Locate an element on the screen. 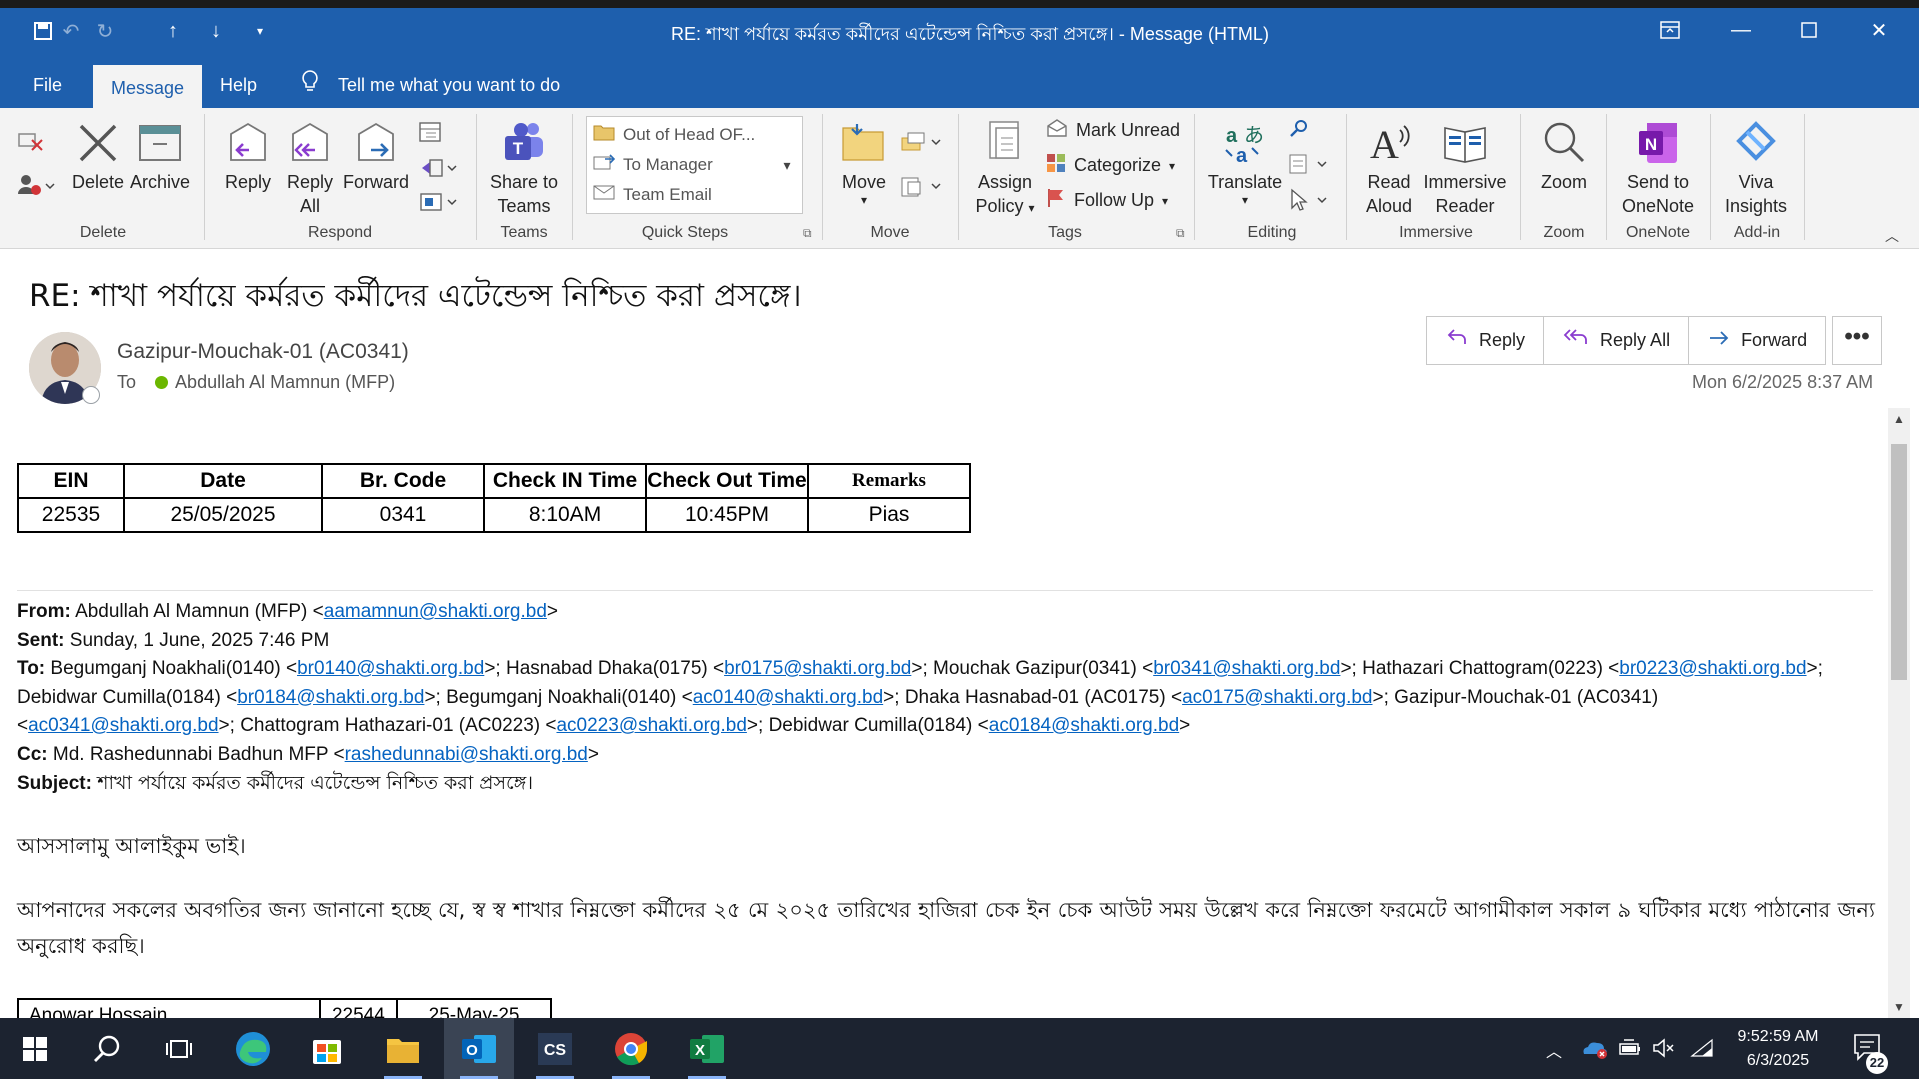  select-icon is located at coordinates (1310, 202).